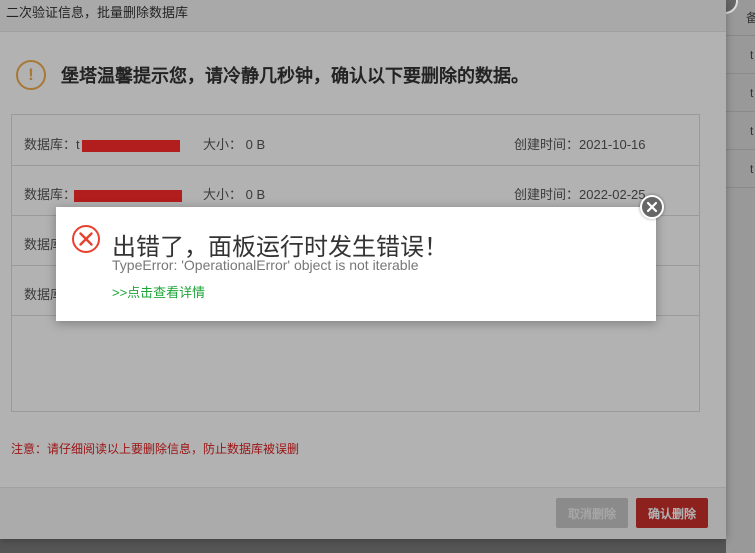  Describe the element at coordinates (652, 207) in the screenshot. I see `close-icon` at that location.